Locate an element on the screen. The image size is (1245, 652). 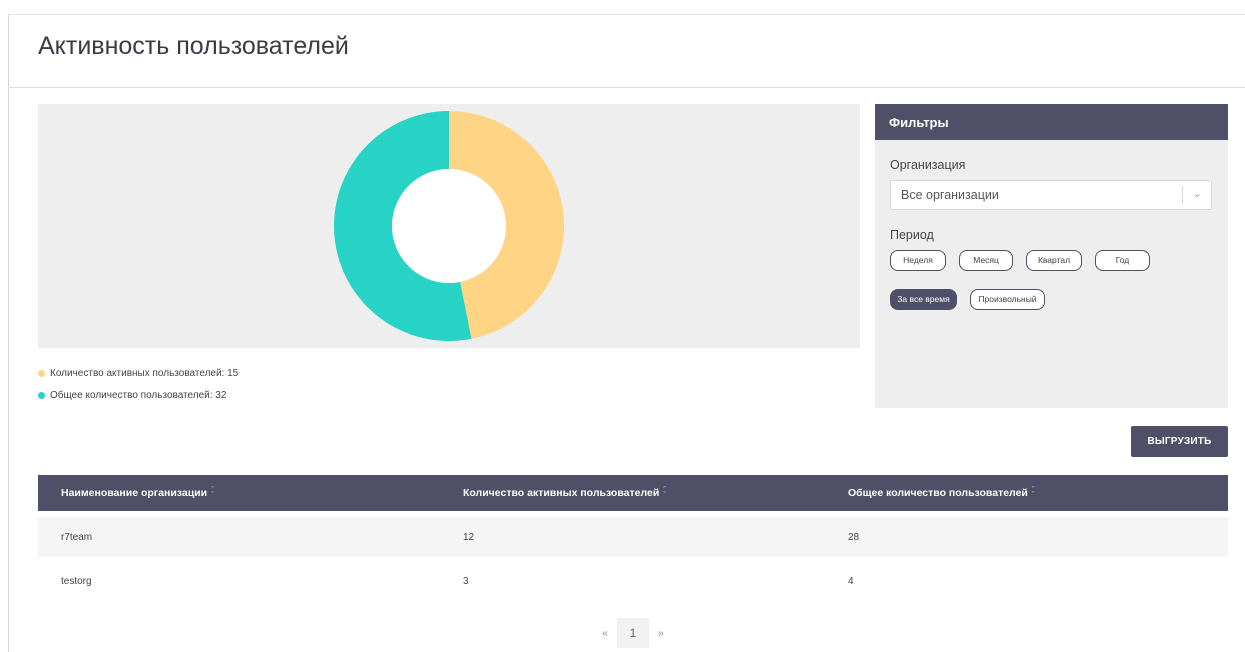
column-header-total-users-label: Общее количество пользователей is located at coordinates (938, 493).